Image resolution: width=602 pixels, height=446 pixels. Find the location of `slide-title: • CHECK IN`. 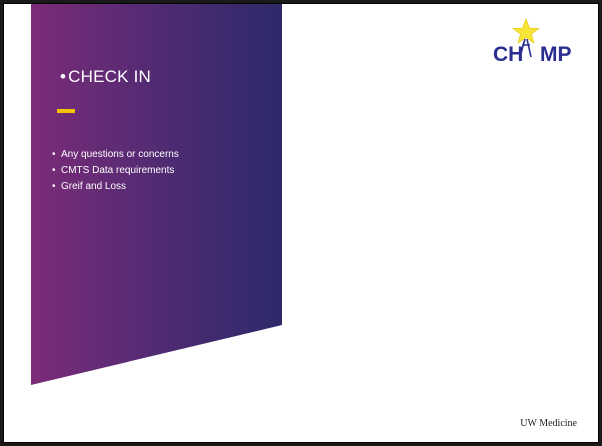

slide-title: • CHECK IN is located at coordinates (105, 77).